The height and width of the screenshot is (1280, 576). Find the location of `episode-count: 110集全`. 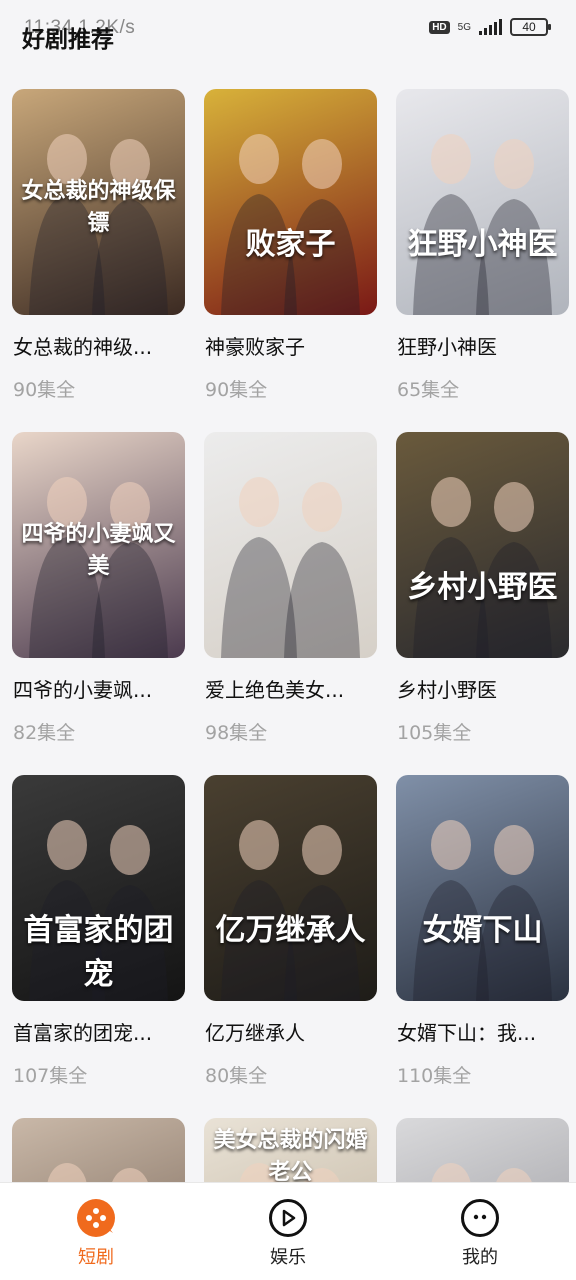

episode-count: 110集全 is located at coordinates (434, 1076).